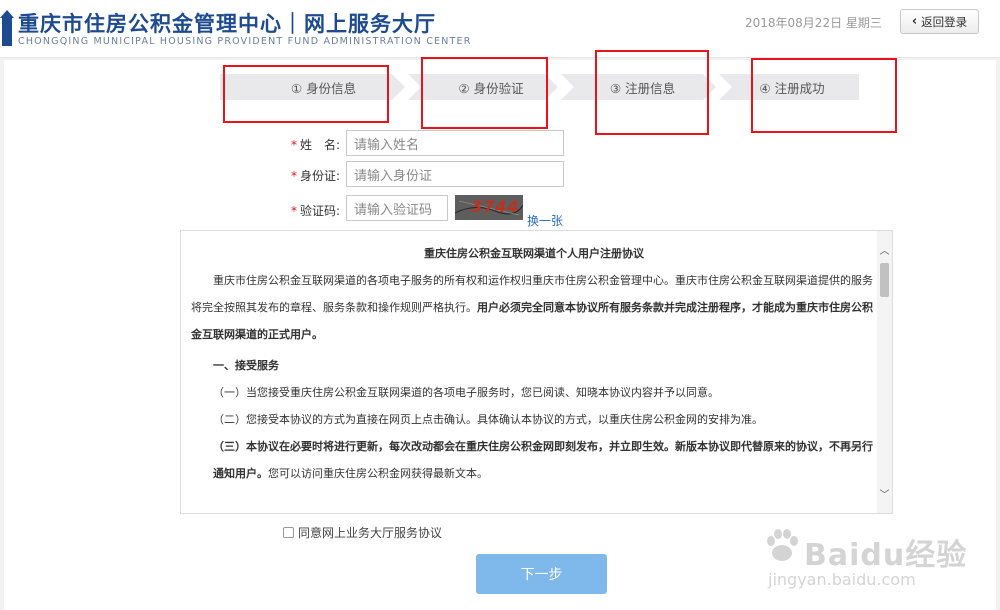 The width and height of the screenshot is (1000, 610). I want to click on refresh-captcha-link: 换一张, so click(545, 220).